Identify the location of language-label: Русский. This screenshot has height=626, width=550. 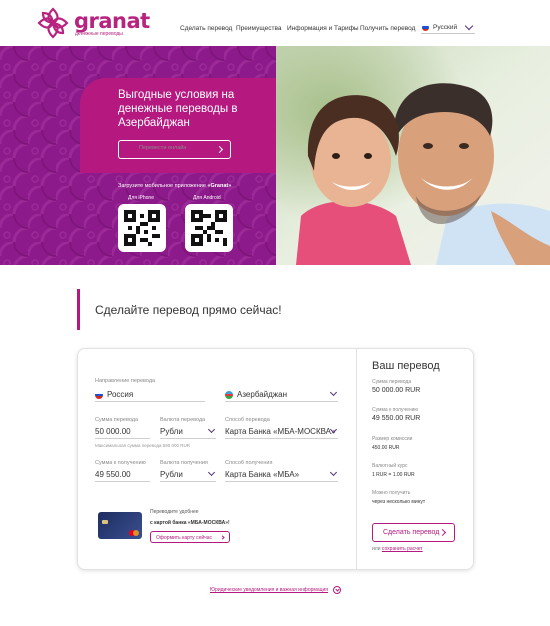
(445, 27).